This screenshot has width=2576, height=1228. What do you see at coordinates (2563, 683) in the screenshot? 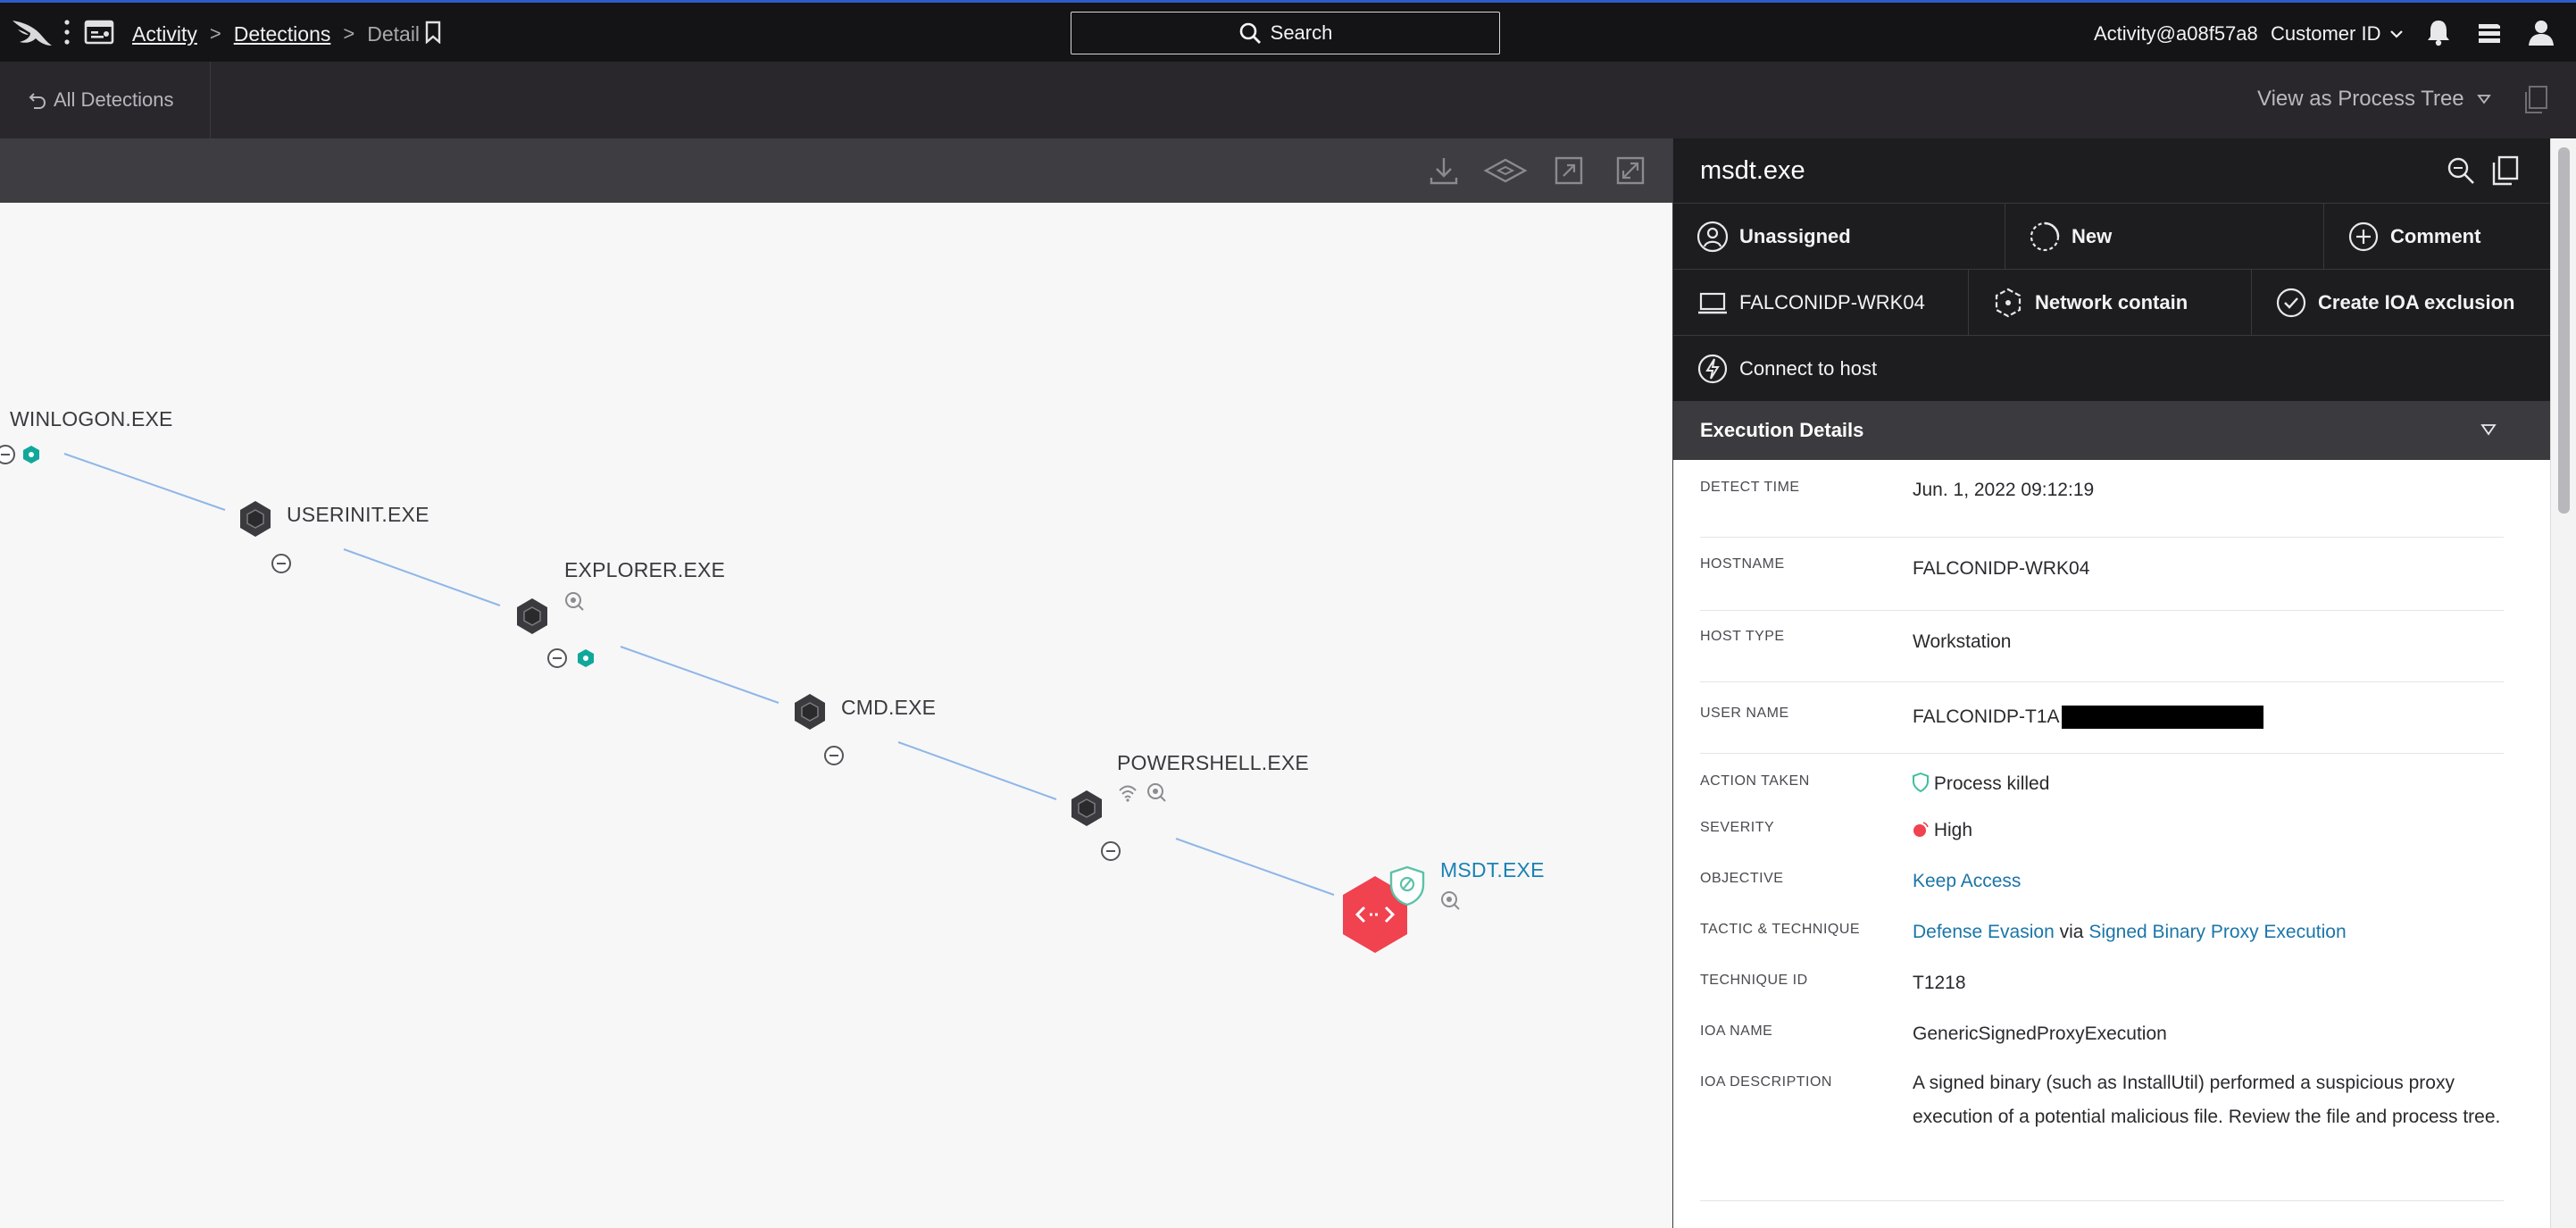
I see `panel-scrollbar` at bounding box center [2563, 683].